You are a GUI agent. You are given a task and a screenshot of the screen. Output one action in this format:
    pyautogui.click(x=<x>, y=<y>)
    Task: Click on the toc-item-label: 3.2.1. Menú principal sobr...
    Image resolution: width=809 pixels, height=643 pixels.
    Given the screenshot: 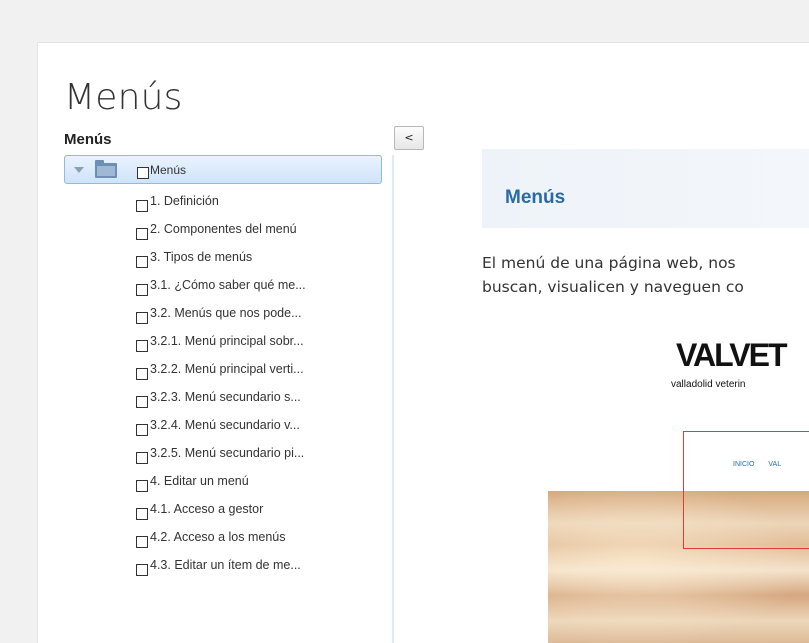 What is the action you would take?
    pyautogui.click(x=227, y=341)
    